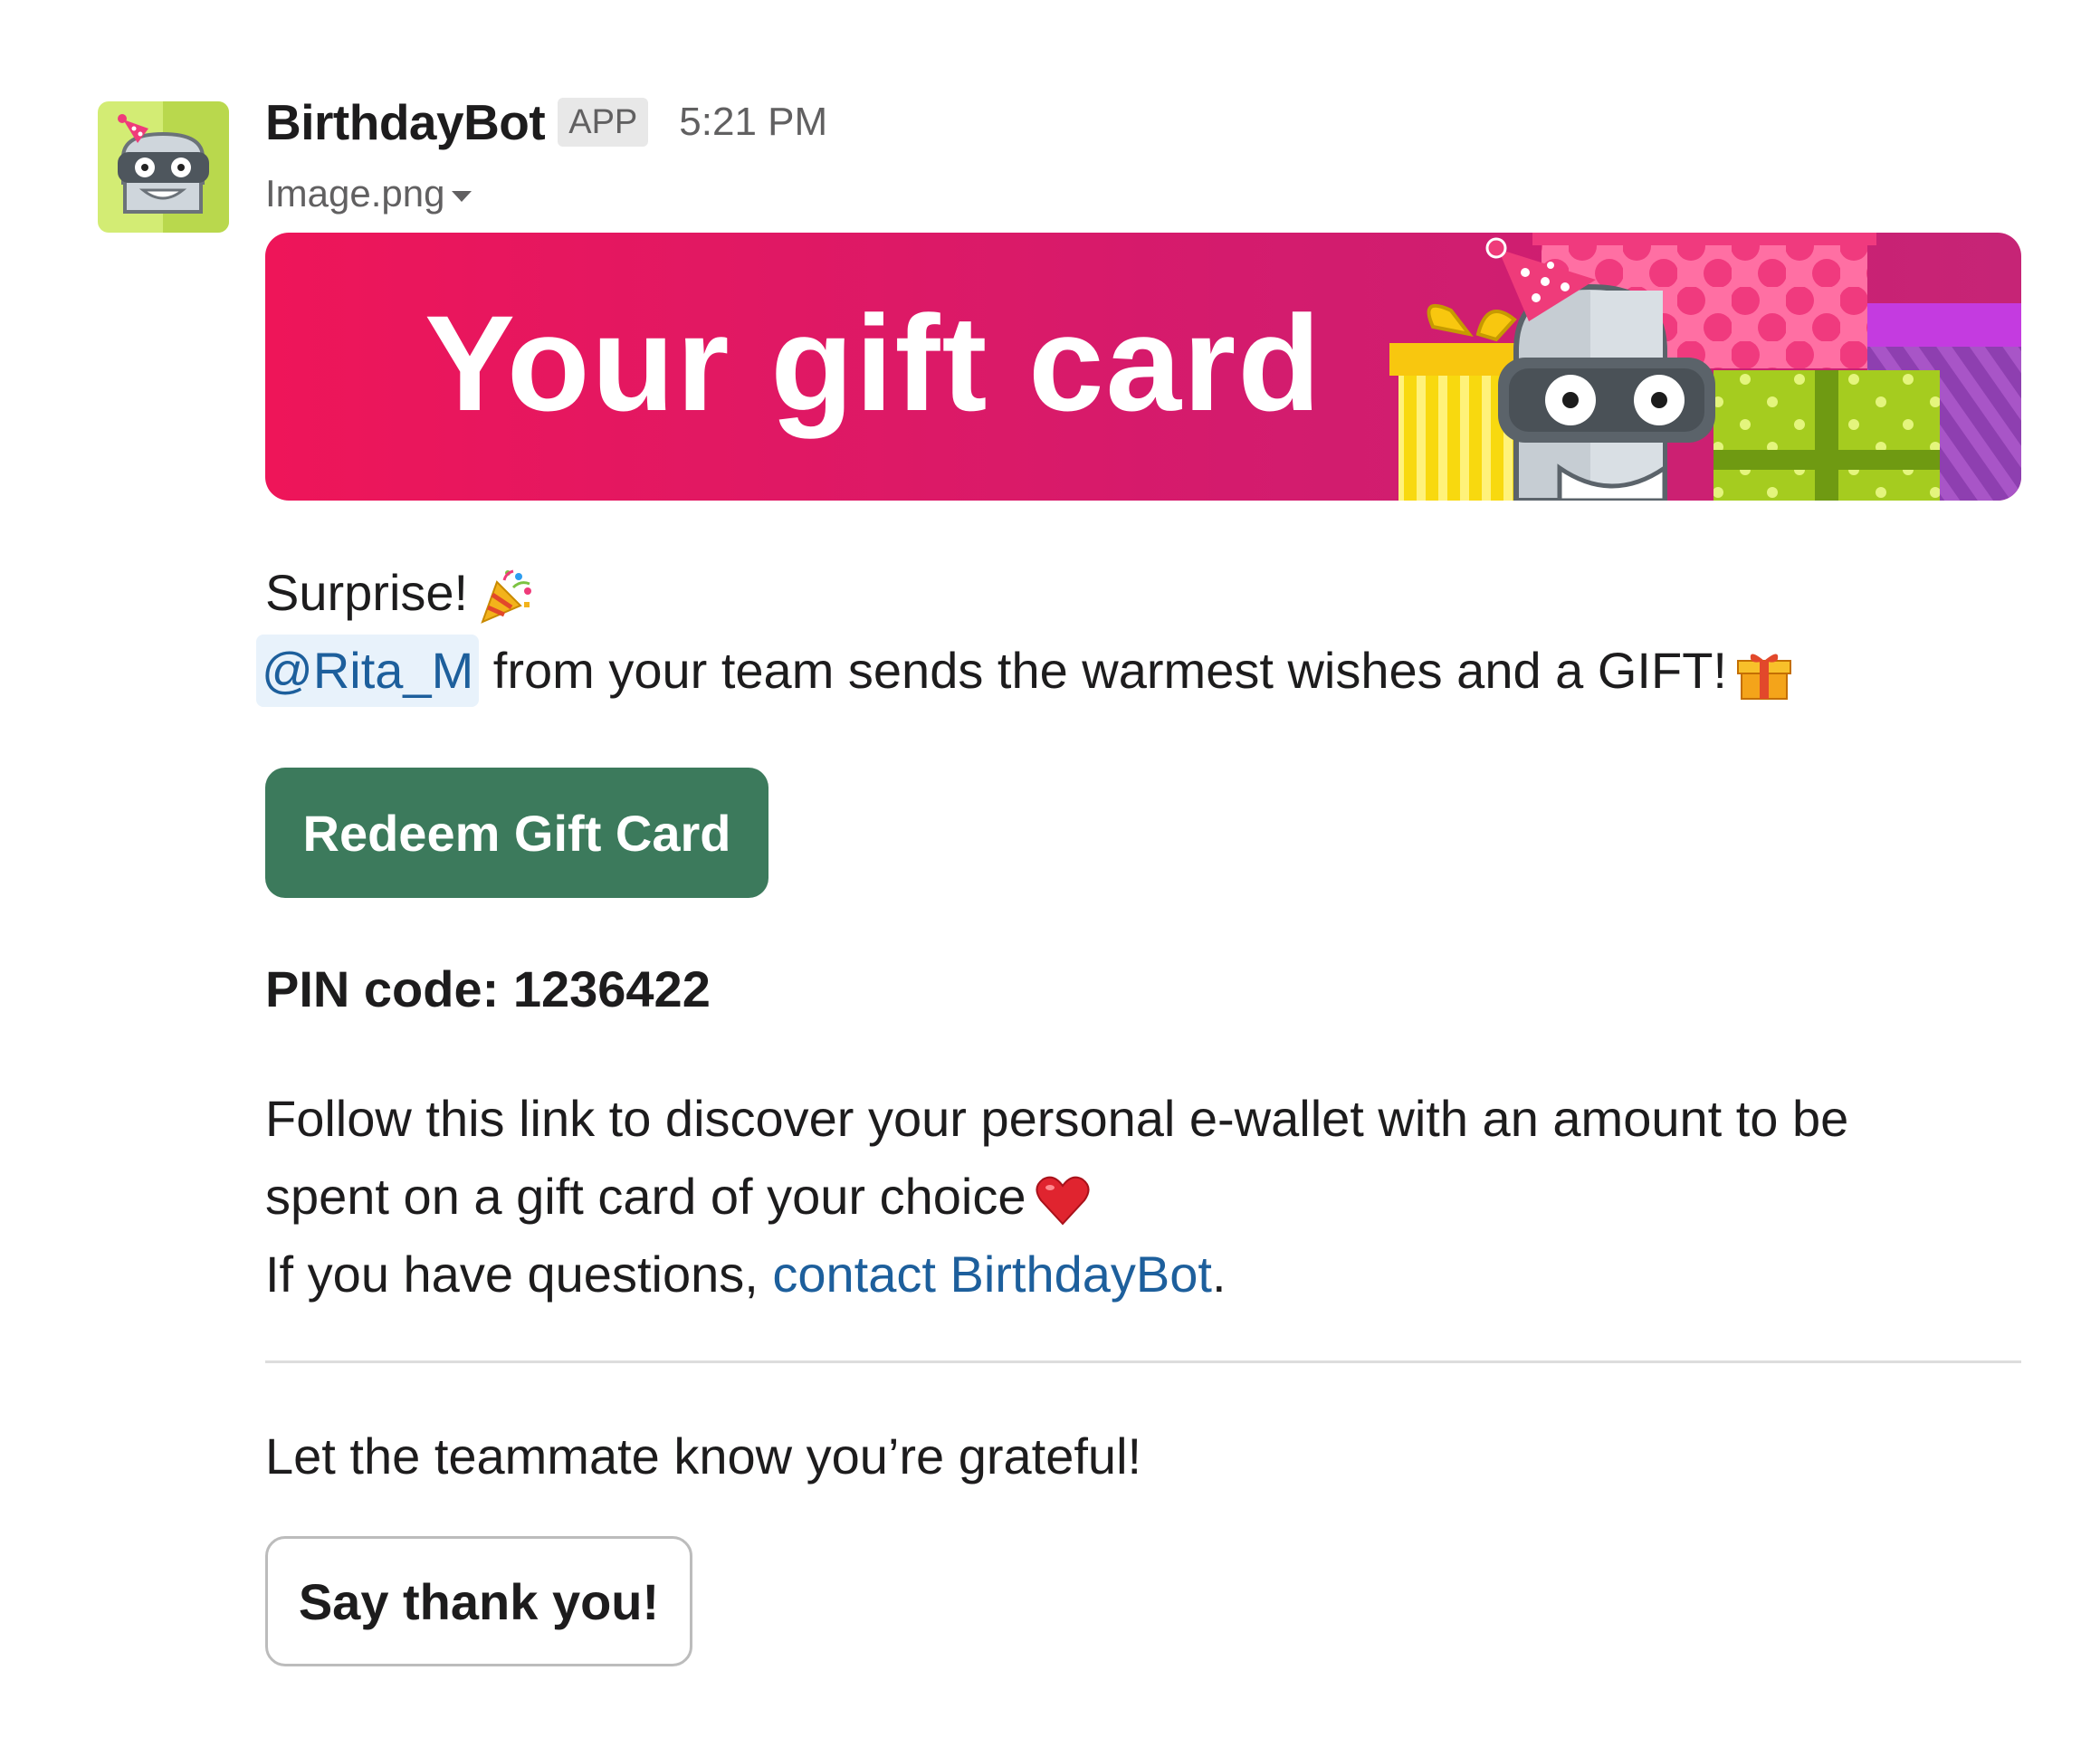 Image resolution: width=2100 pixels, height=1747 pixels. I want to click on message-header: BirthdayBot APP 5:21 PM, so click(546, 122).